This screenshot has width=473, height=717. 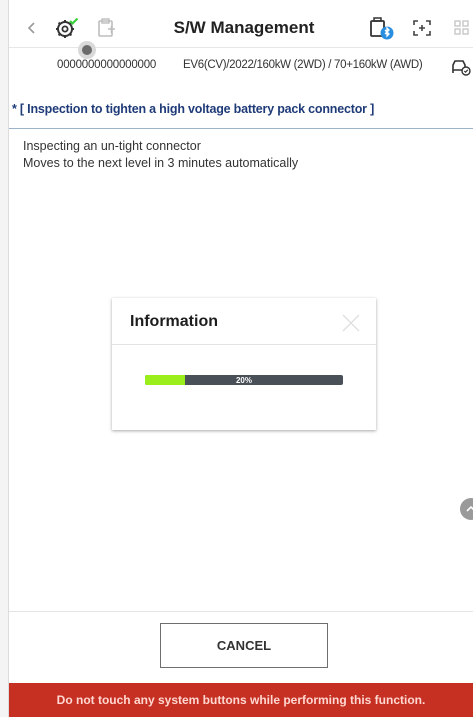 I want to click on diagnostic-button, so click(x=67, y=28).